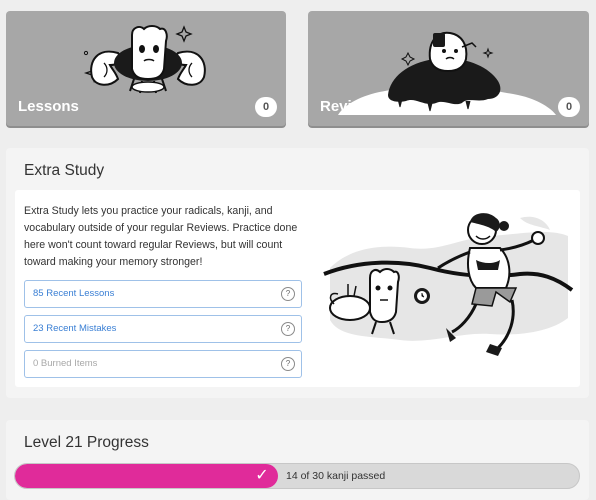  What do you see at coordinates (65, 363) in the screenshot?
I see `burned-items-label: 0 Burned Items` at bounding box center [65, 363].